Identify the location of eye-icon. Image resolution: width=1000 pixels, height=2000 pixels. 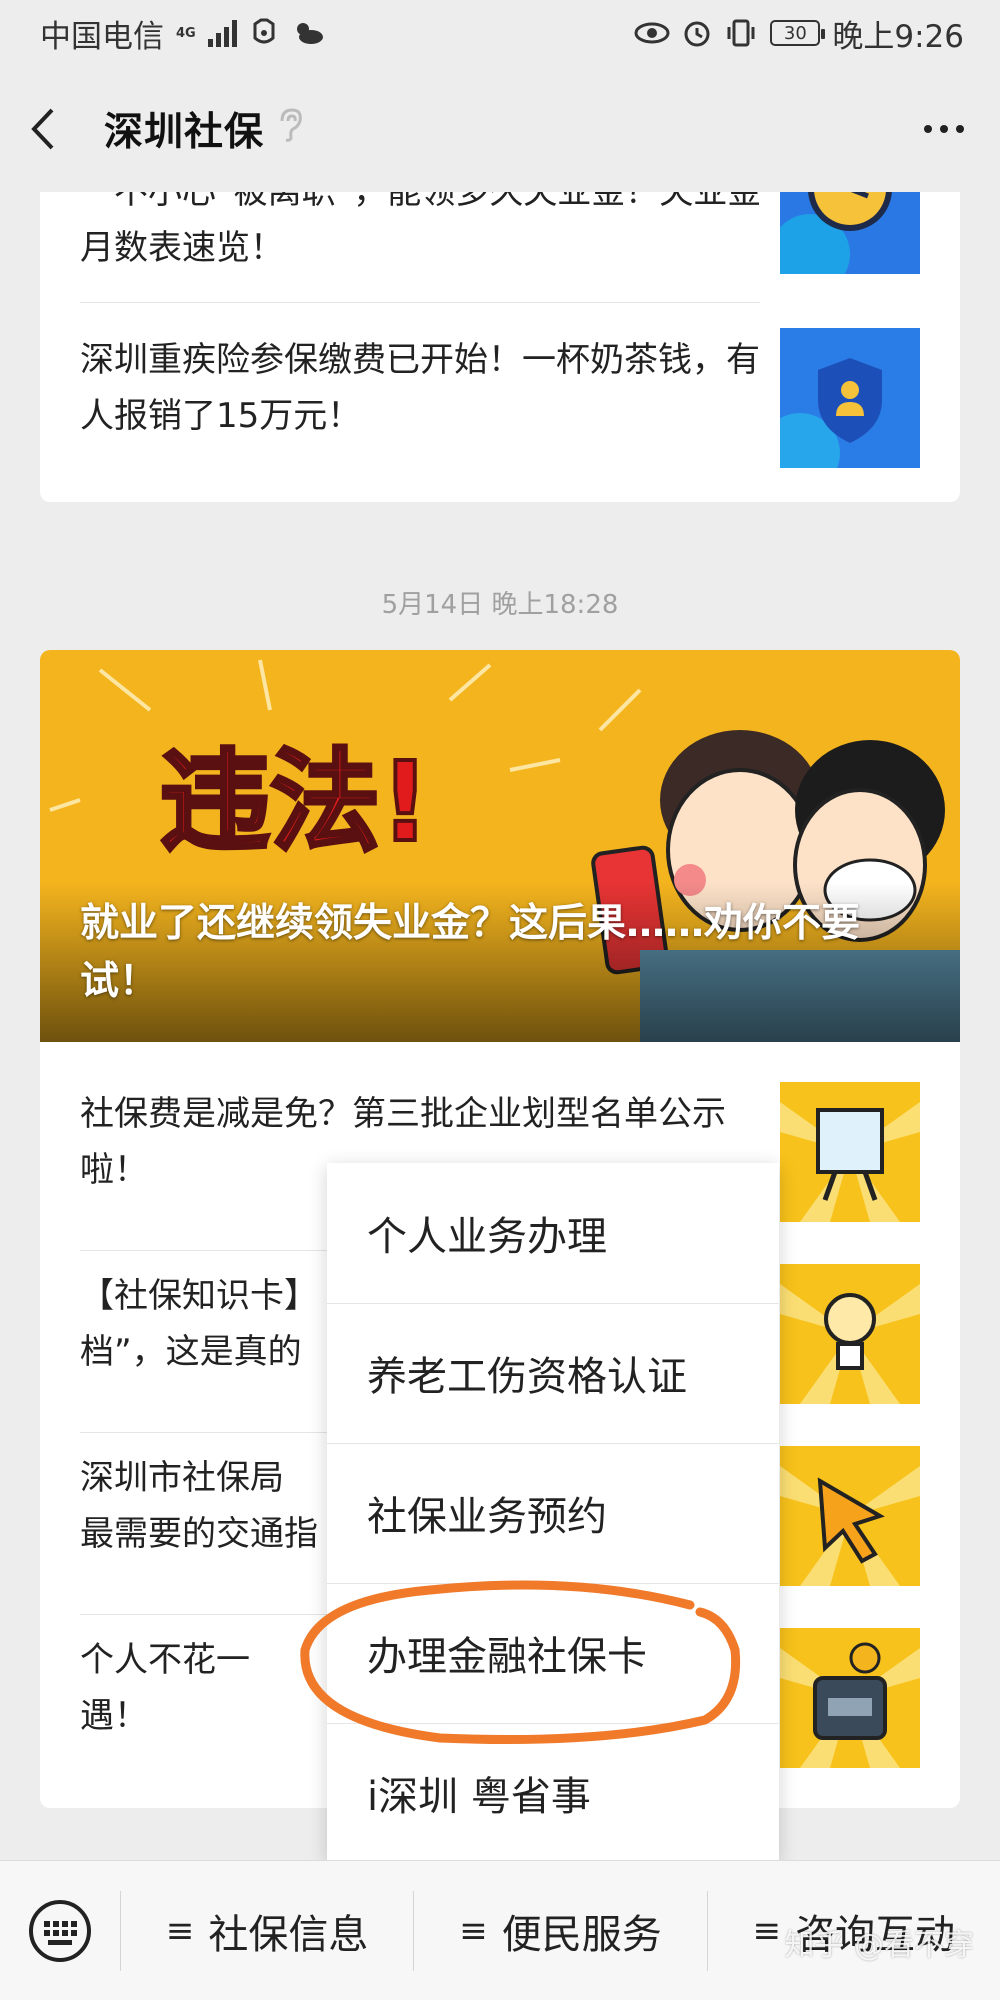
(652, 33).